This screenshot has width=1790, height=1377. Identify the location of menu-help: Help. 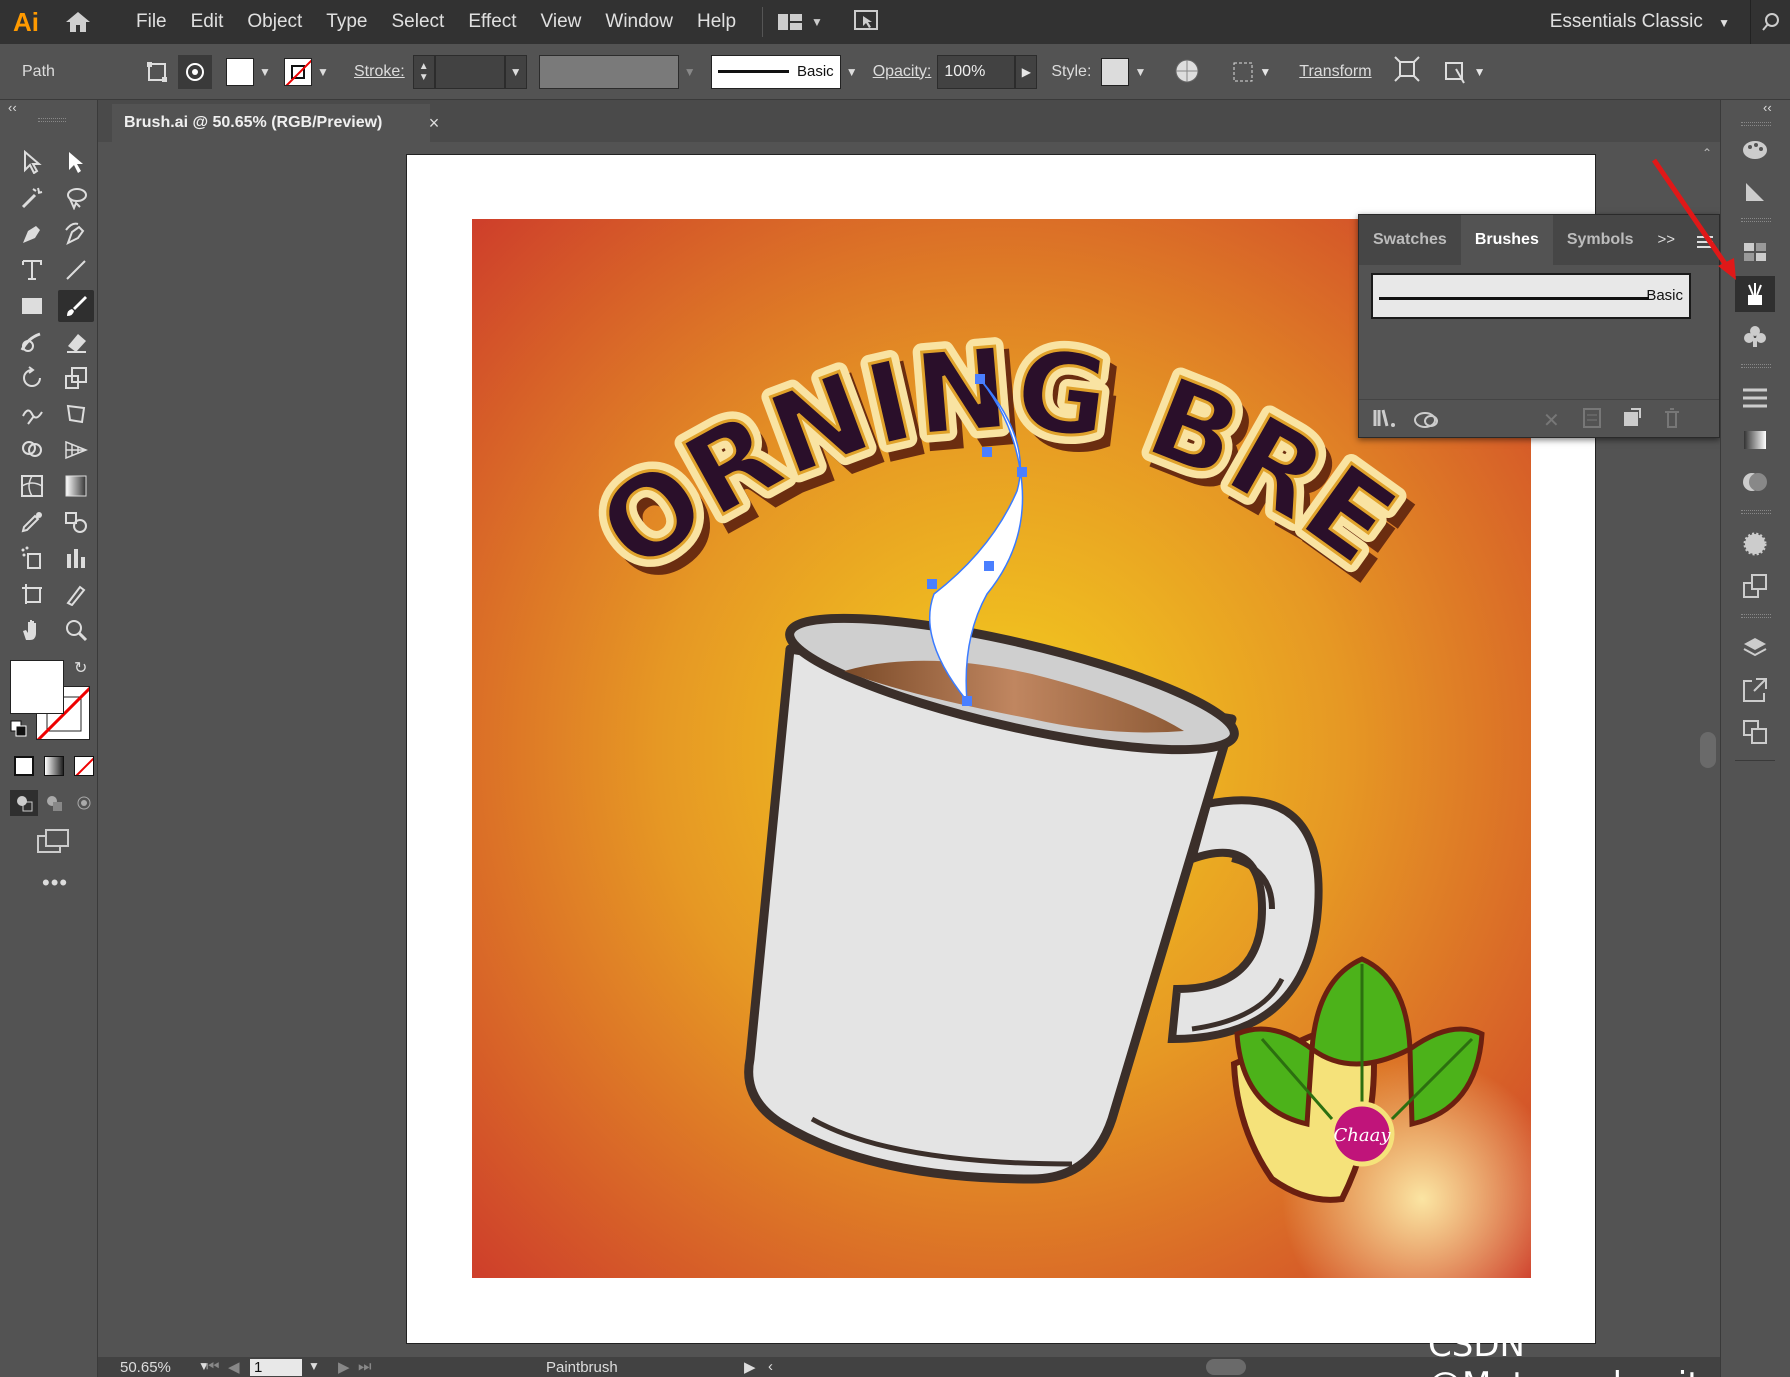
(716, 22).